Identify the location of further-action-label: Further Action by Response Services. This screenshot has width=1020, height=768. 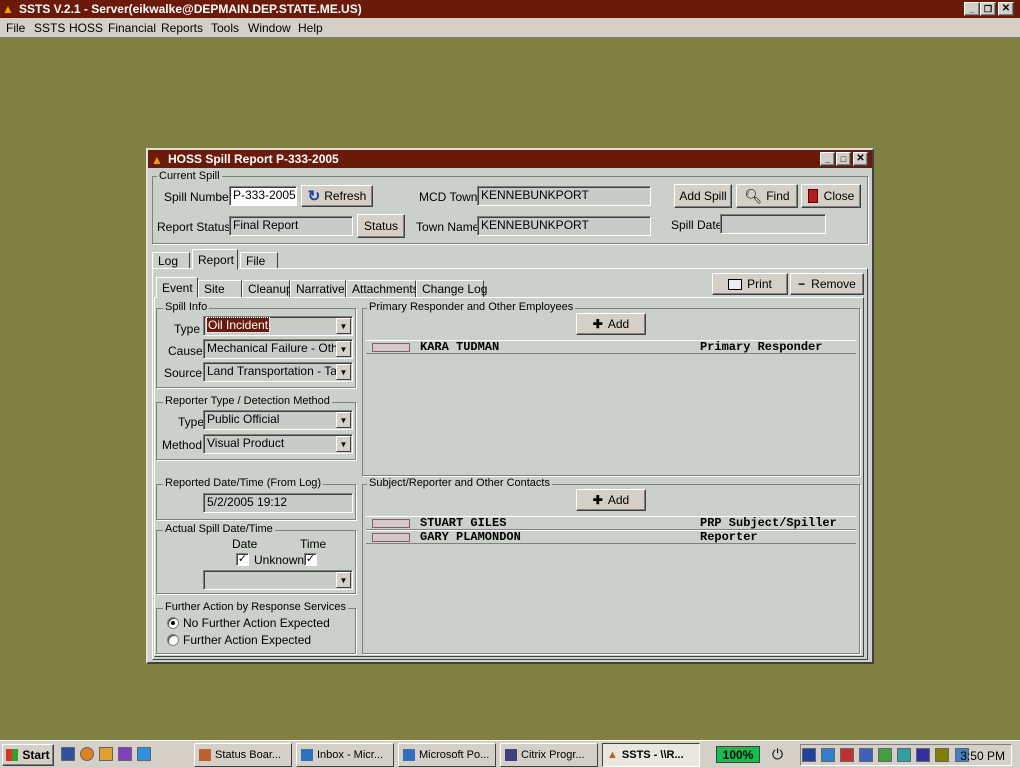
(255, 607).